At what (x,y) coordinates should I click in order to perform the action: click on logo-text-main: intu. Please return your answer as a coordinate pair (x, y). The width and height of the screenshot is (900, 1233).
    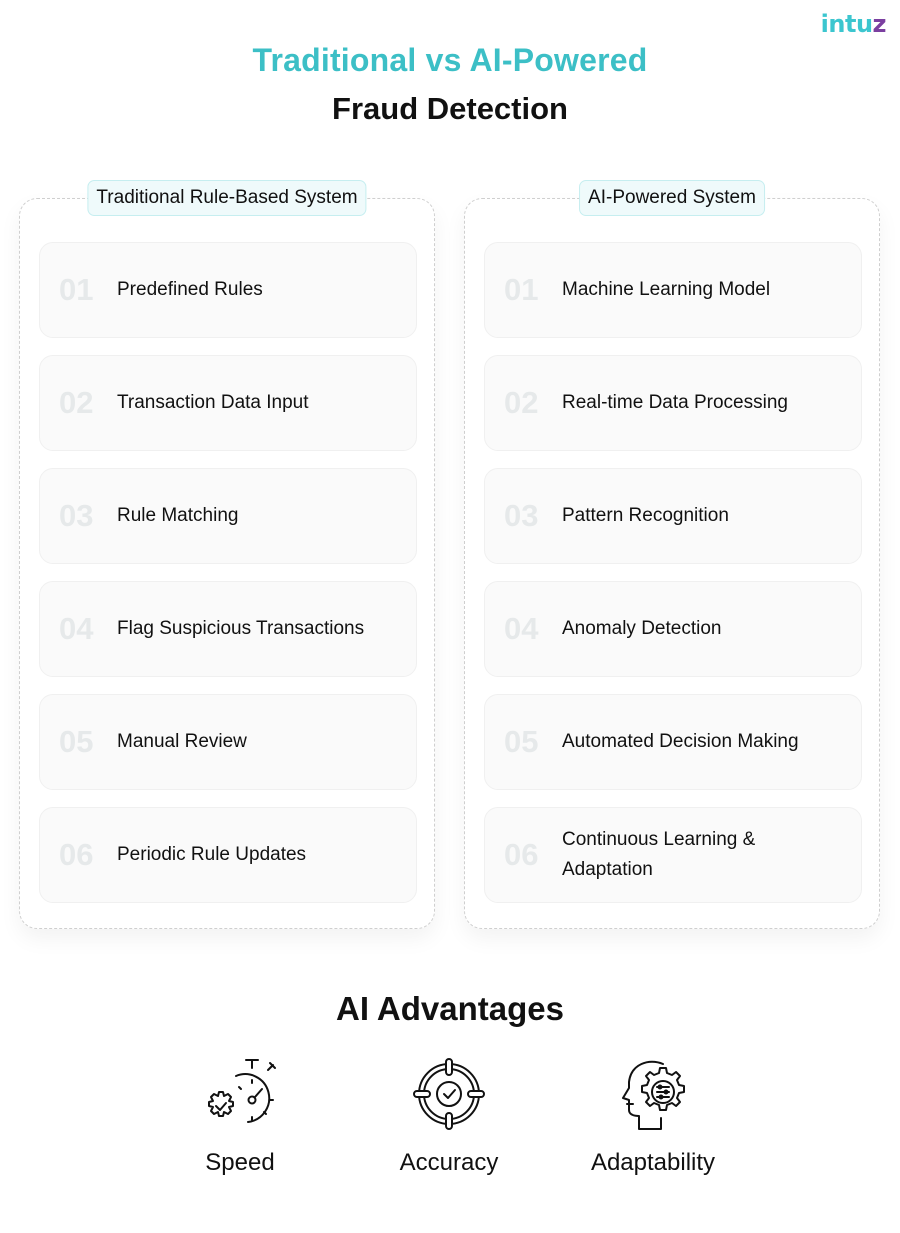
    Looking at the image, I should click on (846, 24).